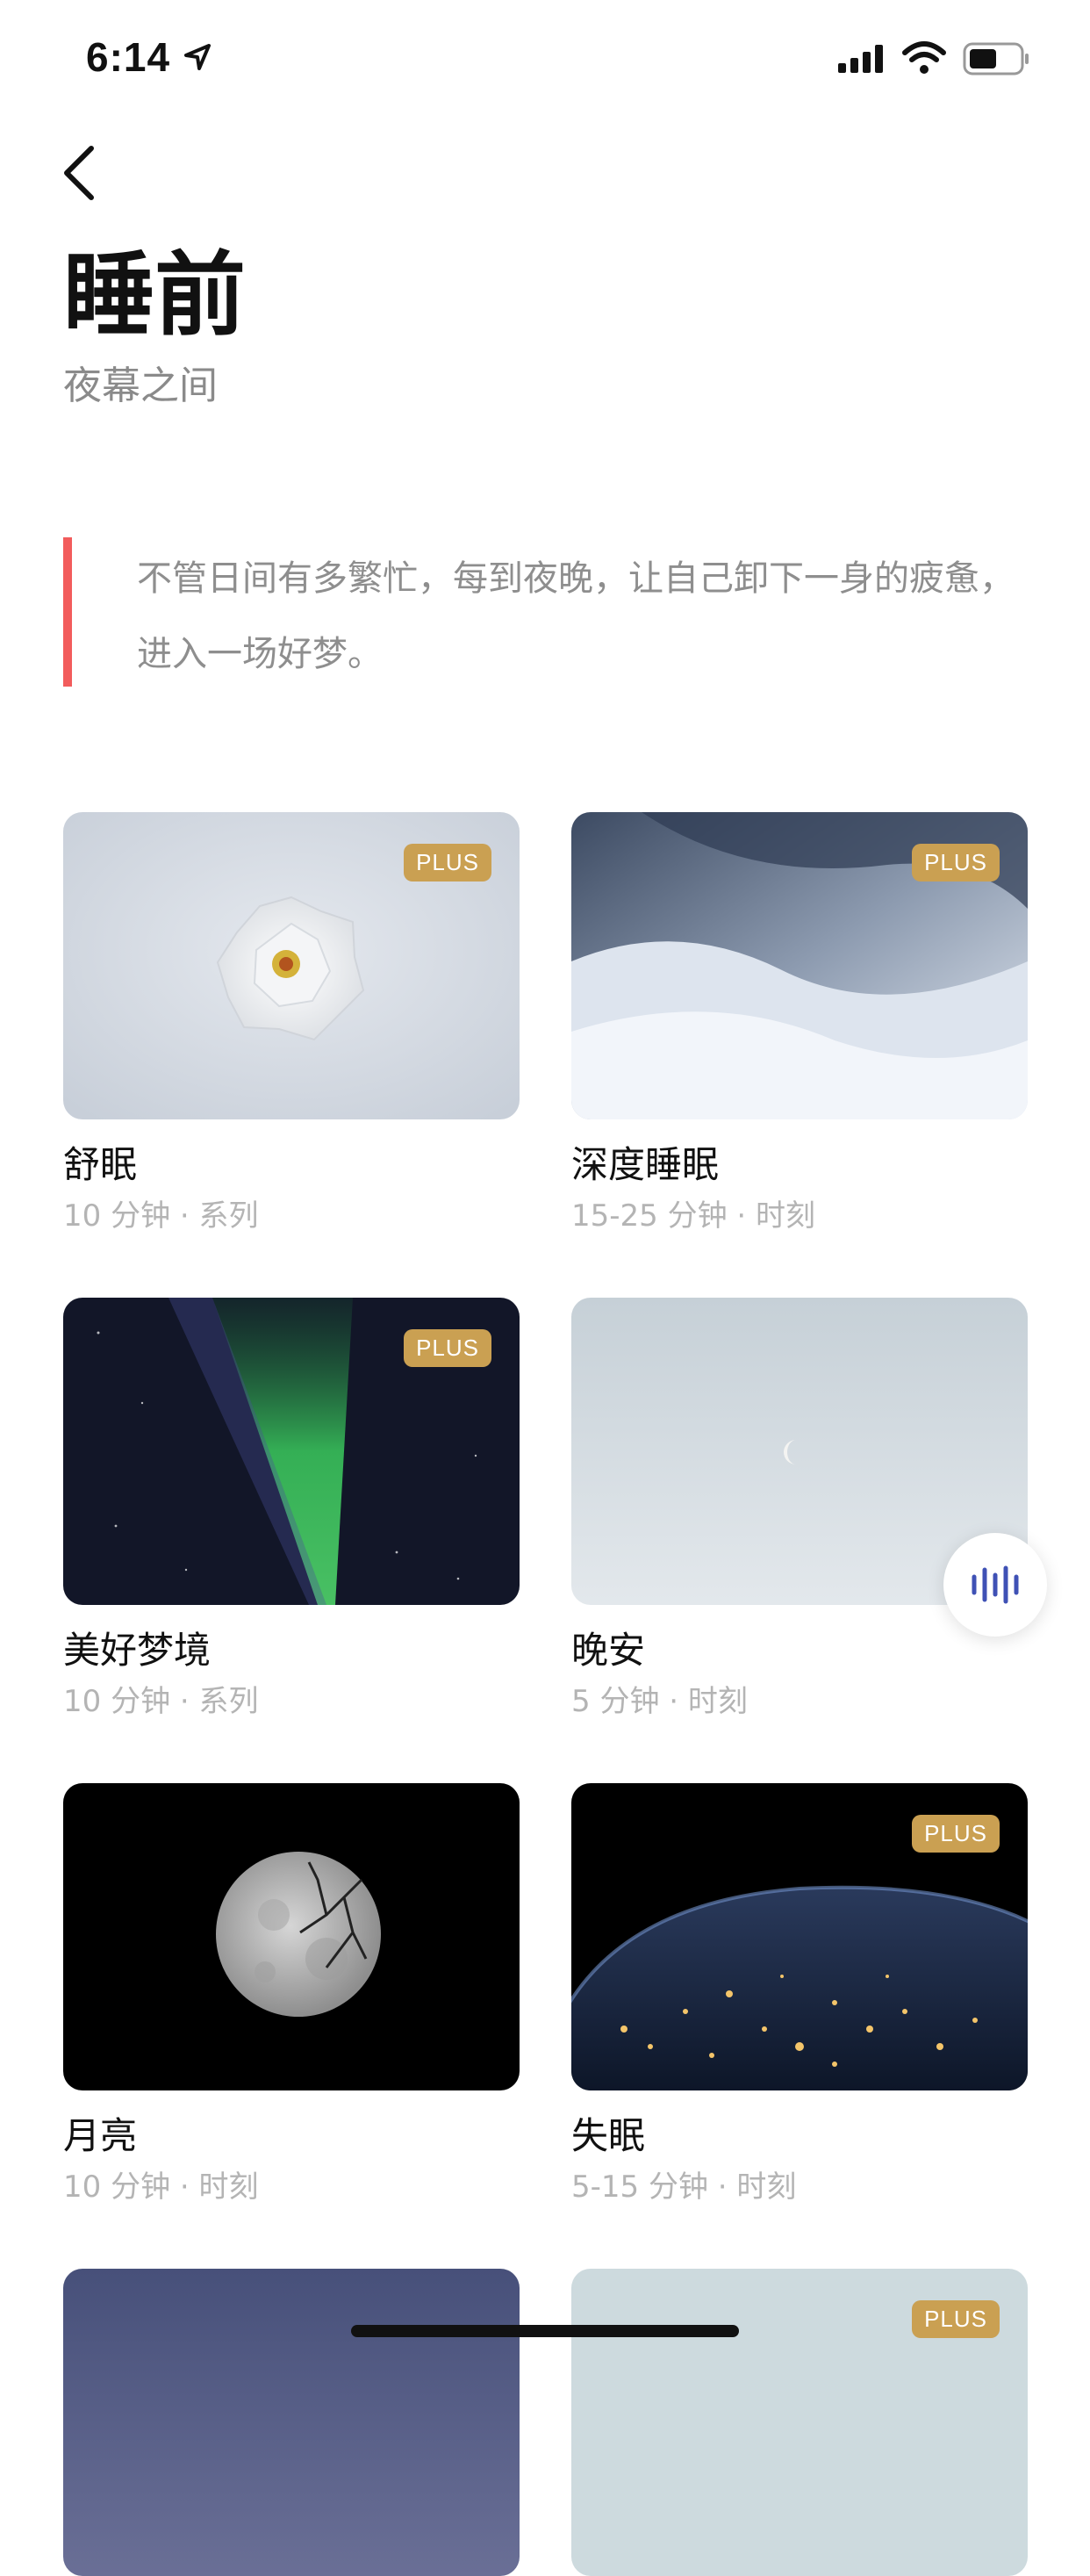 The height and width of the screenshot is (2576, 1090). Describe the element at coordinates (128, 57) in the screenshot. I see `status-time: 6:14` at that location.